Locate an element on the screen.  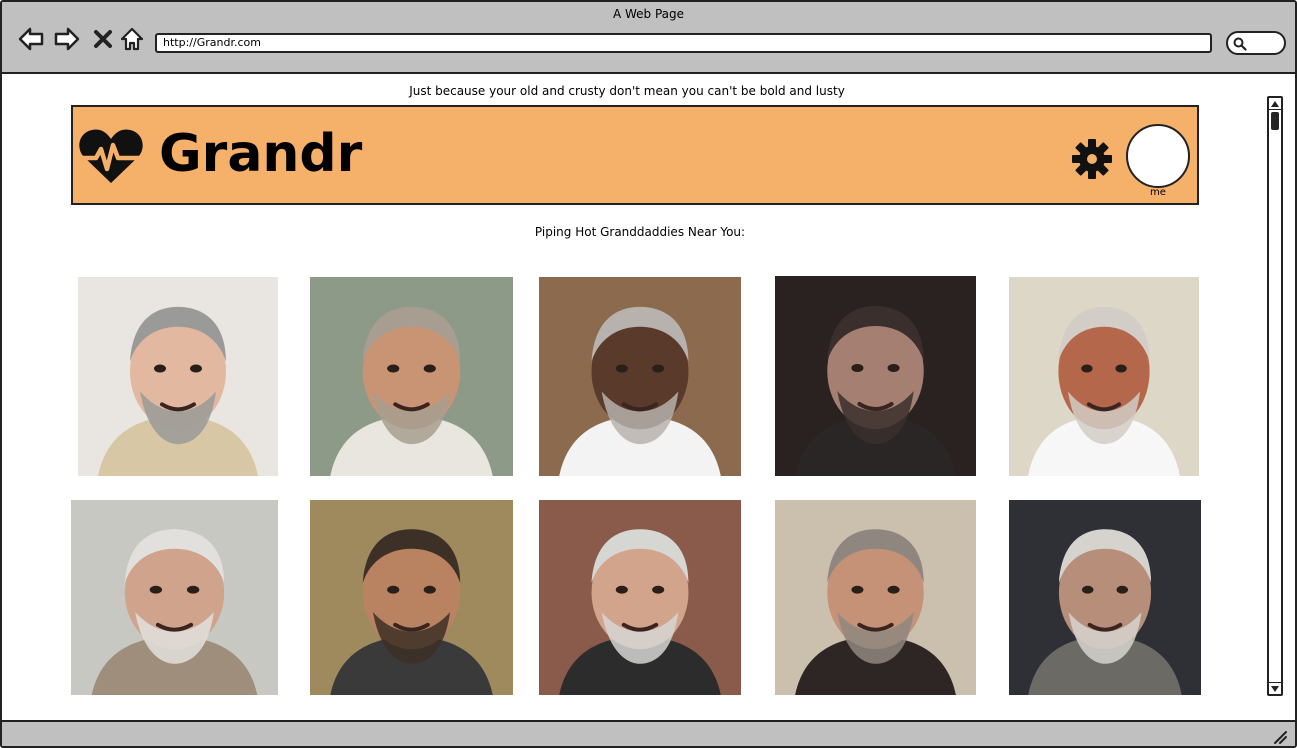
scroll-down-button is located at coordinates (1275, 688).